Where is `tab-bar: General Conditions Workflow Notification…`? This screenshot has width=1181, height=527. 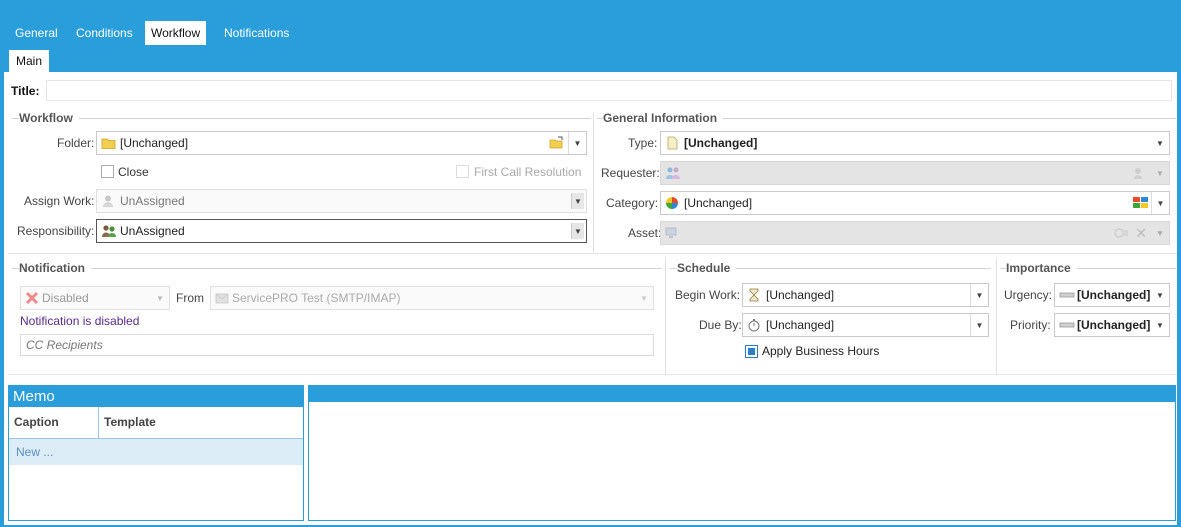
tab-bar: General Conditions Workflow Notification… is located at coordinates (590, 36).